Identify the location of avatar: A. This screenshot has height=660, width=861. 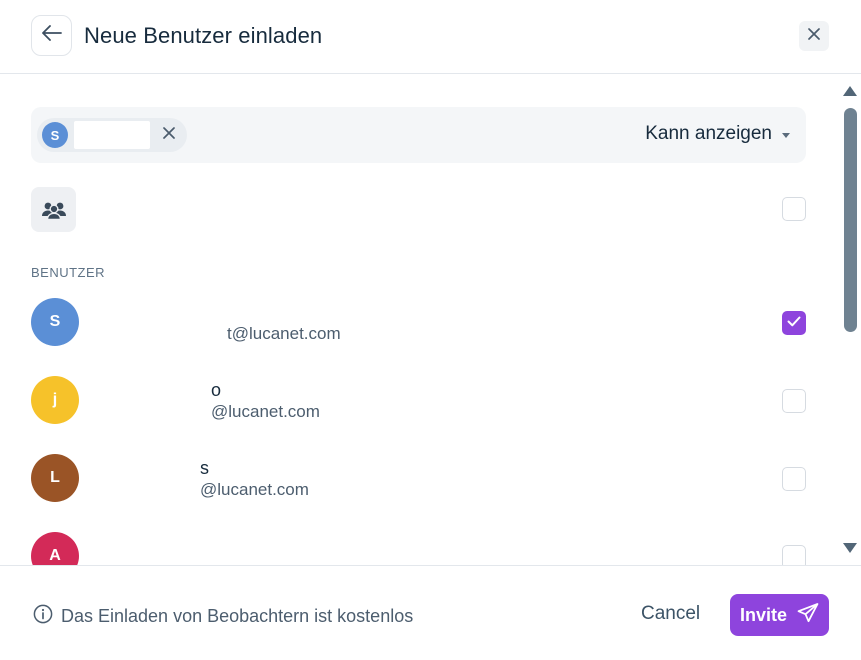
(55, 548).